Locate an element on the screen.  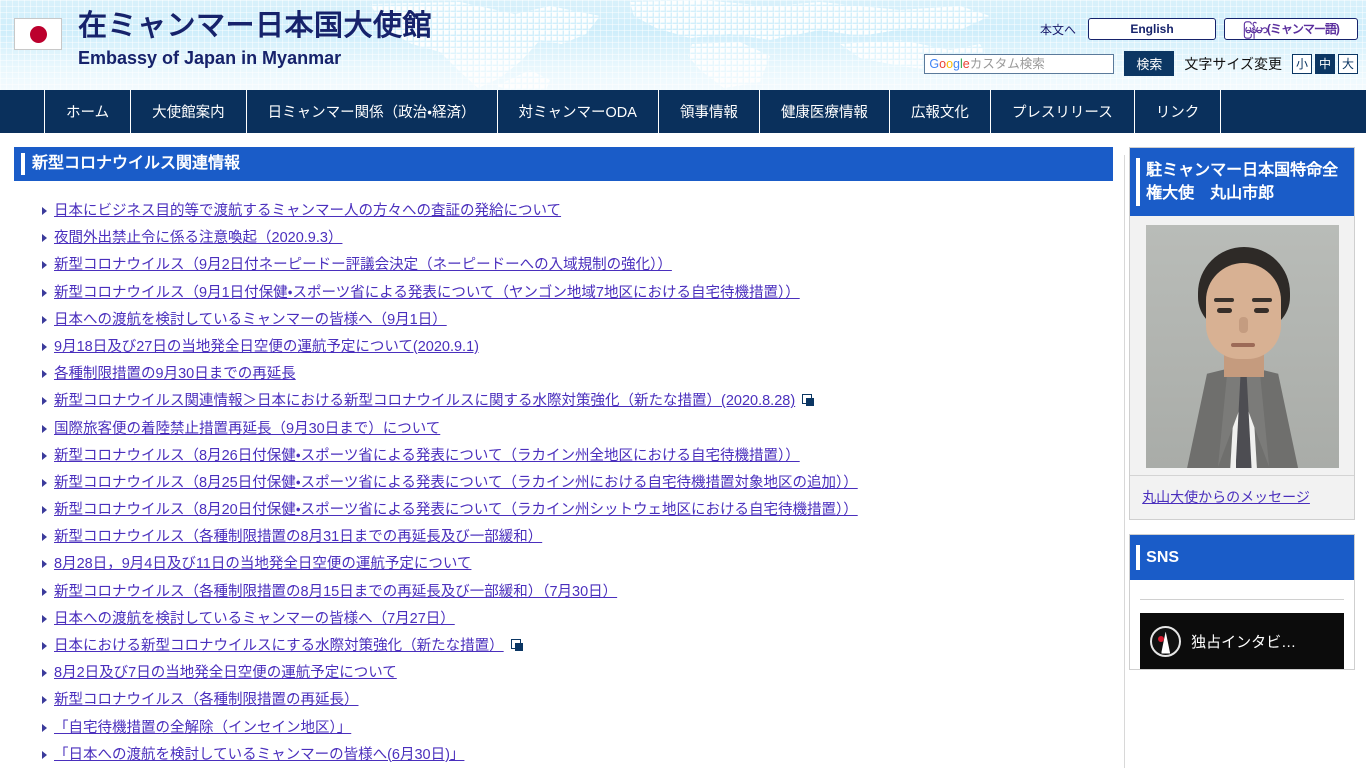
site-brand: 在ミャンマー日本国大使館 Embassy of Japan in Myanmar is located at coordinates (223, 39).